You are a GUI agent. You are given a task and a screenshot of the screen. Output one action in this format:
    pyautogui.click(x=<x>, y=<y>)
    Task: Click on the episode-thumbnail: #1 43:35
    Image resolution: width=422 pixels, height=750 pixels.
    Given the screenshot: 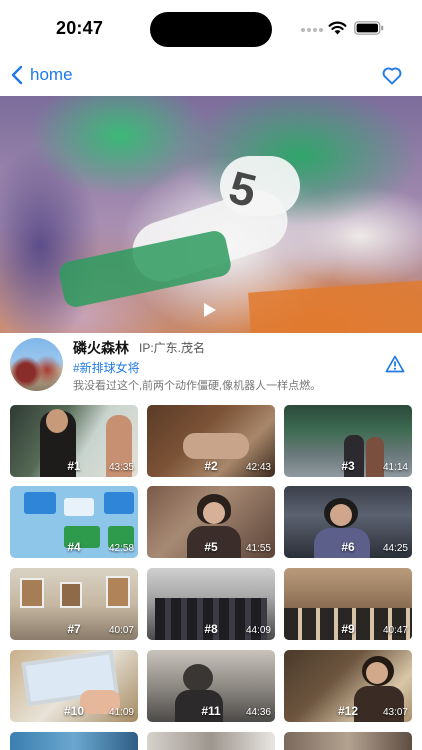 What is the action you would take?
    pyautogui.click(x=74, y=441)
    